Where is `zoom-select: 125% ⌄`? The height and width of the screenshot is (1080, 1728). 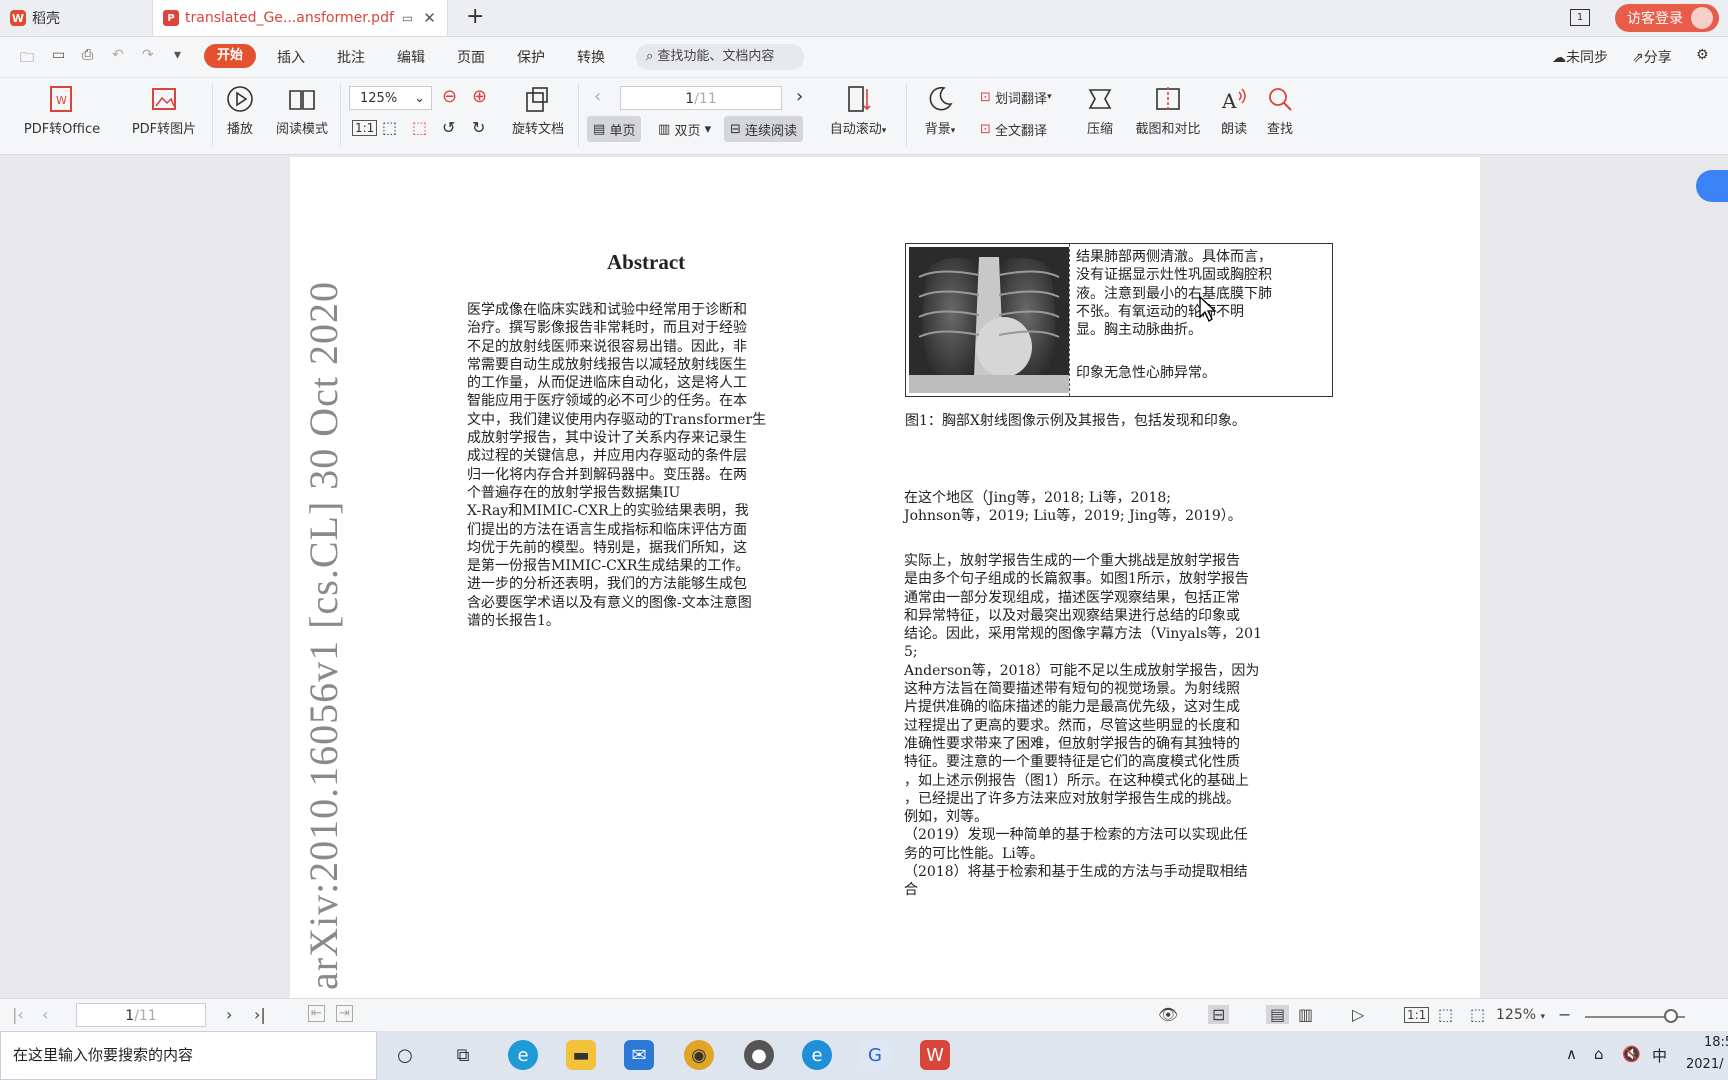 zoom-select: 125% ⌄ is located at coordinates (390, 98).